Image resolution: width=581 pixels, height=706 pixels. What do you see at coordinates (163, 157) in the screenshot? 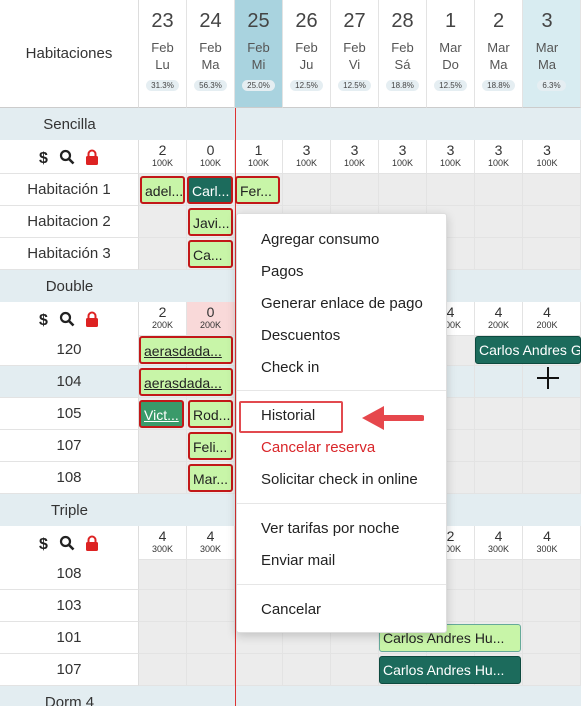
I see `availability-cell: 2 100K` at bounding box center [163, 157].